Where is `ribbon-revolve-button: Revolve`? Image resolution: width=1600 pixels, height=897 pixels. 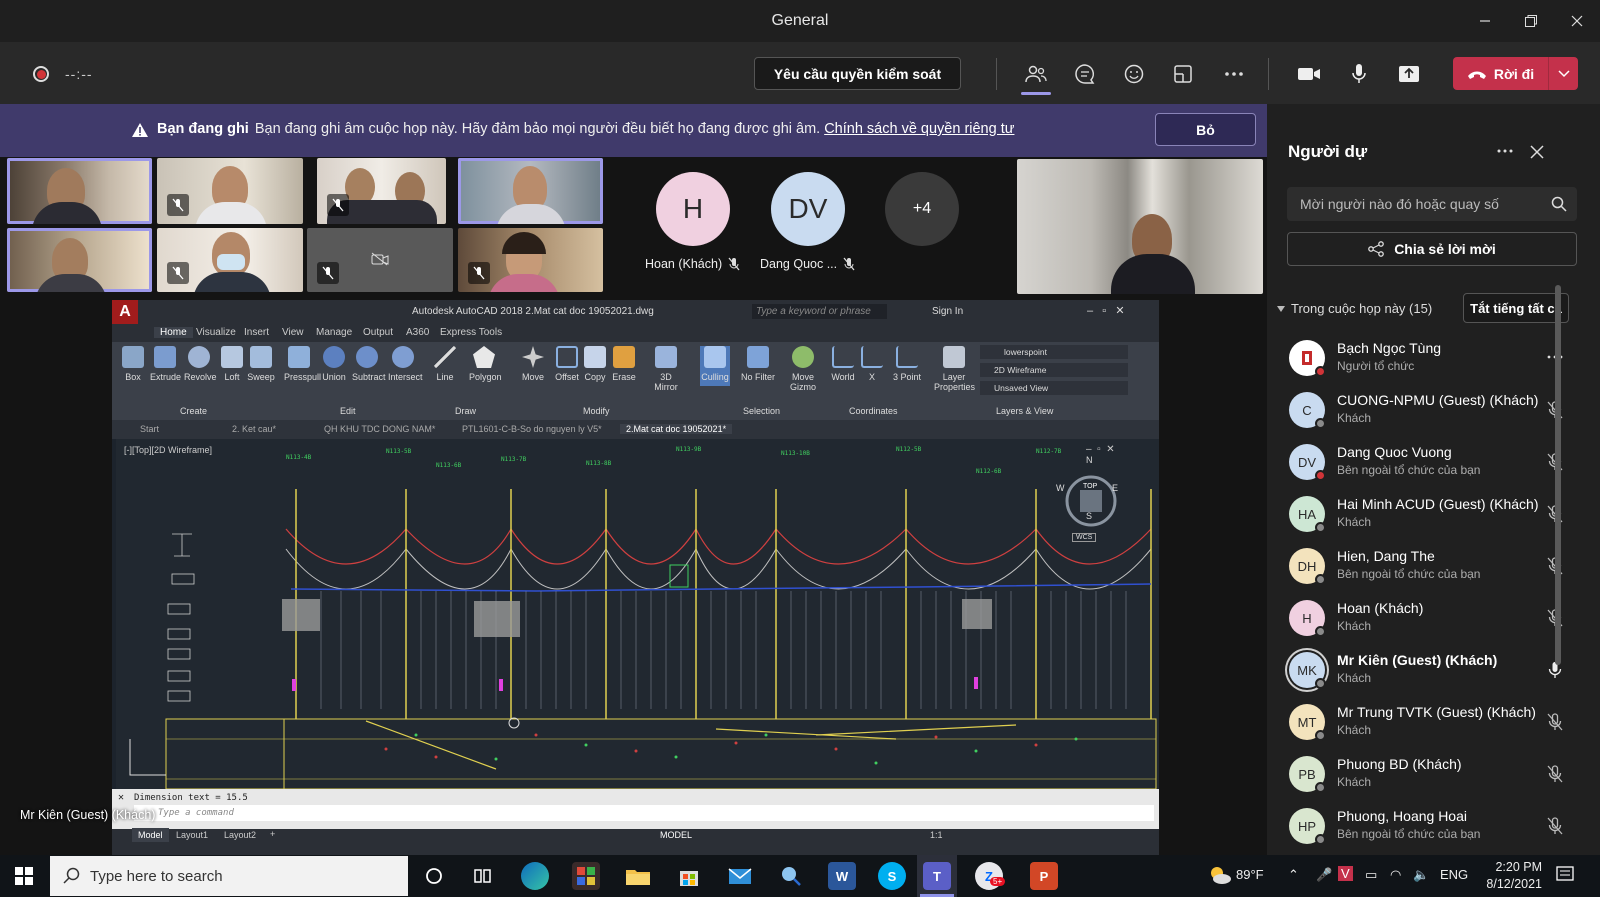
ribbon-revolve-button: Revolve is located at coordinates (200, 364).